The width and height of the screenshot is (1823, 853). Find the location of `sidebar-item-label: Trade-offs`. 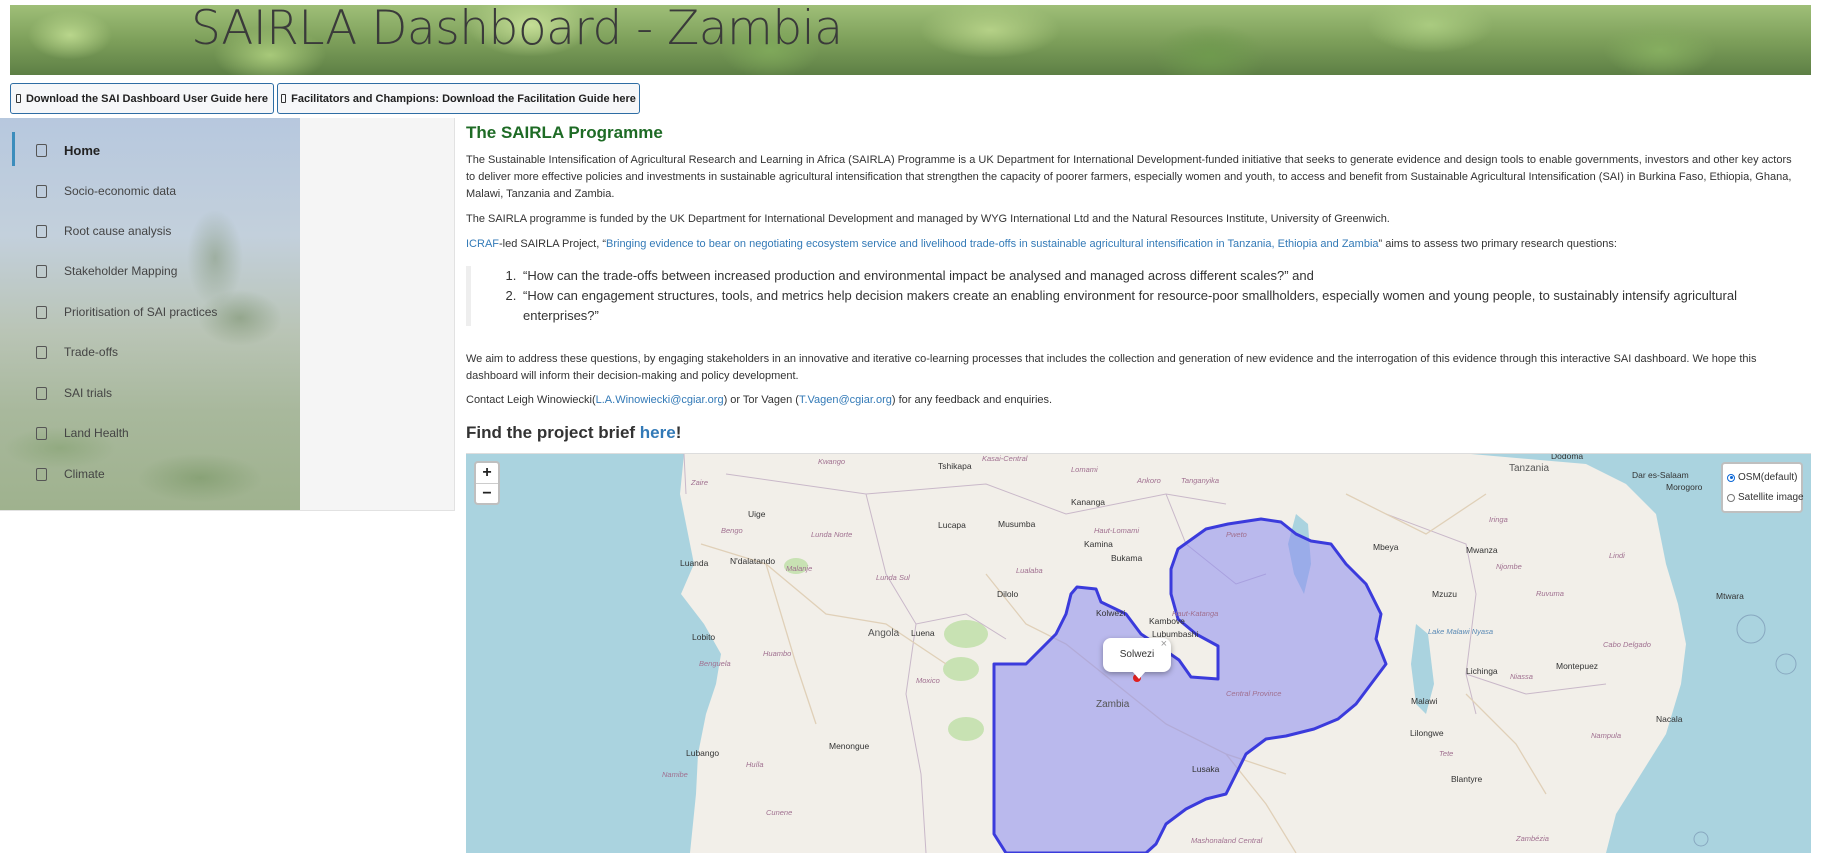

sidebar-item-label: Trade-offs is located at coordinates (91, 352).